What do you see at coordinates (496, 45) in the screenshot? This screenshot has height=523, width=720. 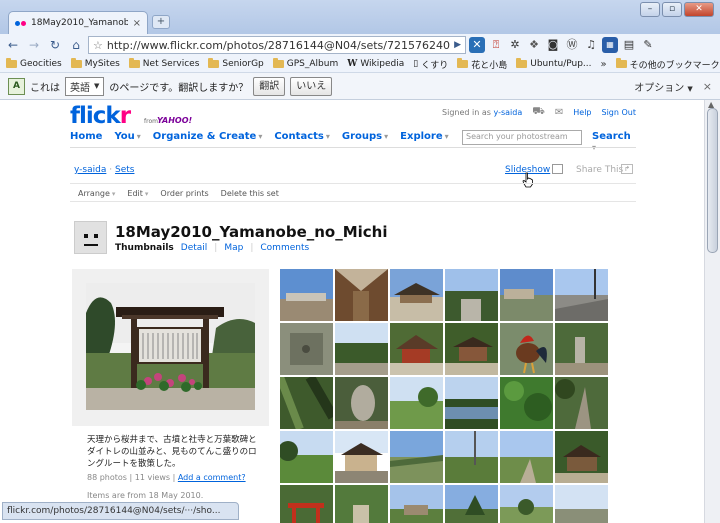 I see `pdf-icon: ⍰` at bounding box center [496, 45].